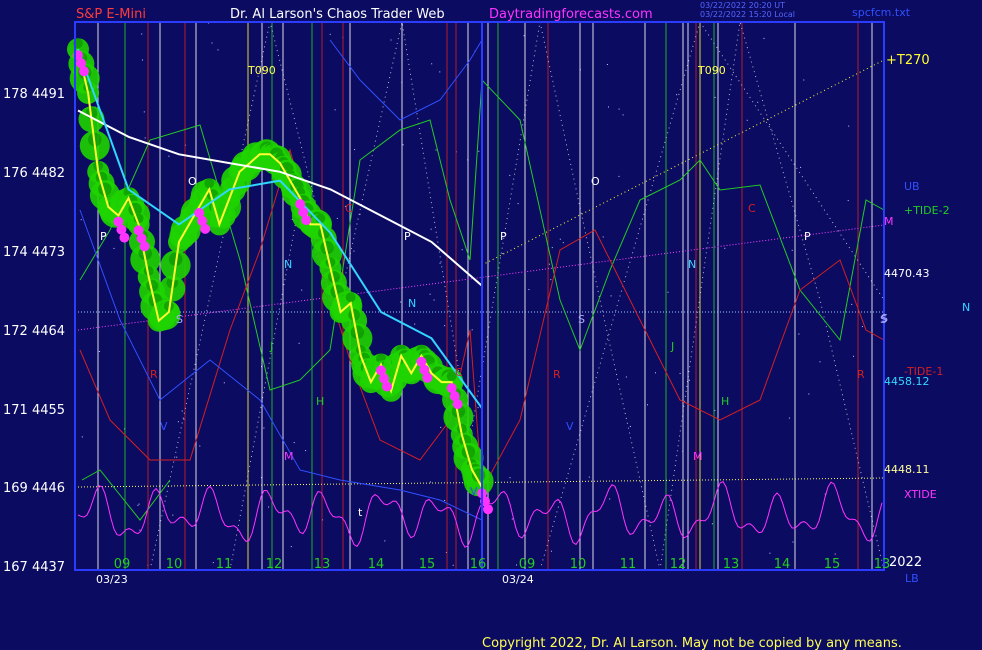 The image size is (982, 650). What do you see at coordinates (889, 221) in the screenshot?
I see `right-level-label: M` at bounding box center [889, 221].